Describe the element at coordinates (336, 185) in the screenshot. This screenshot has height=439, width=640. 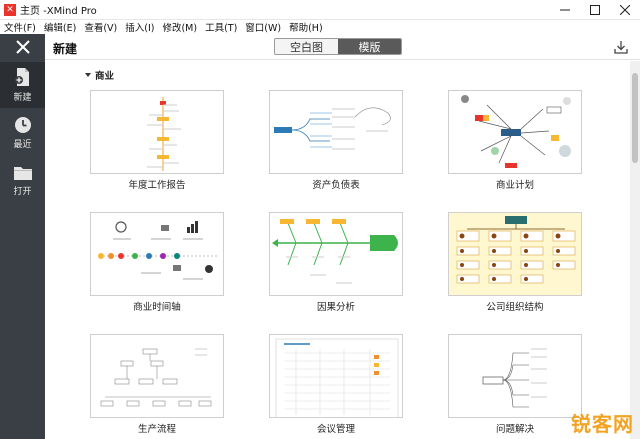
I see `template-label: 资产负债表` at that location.